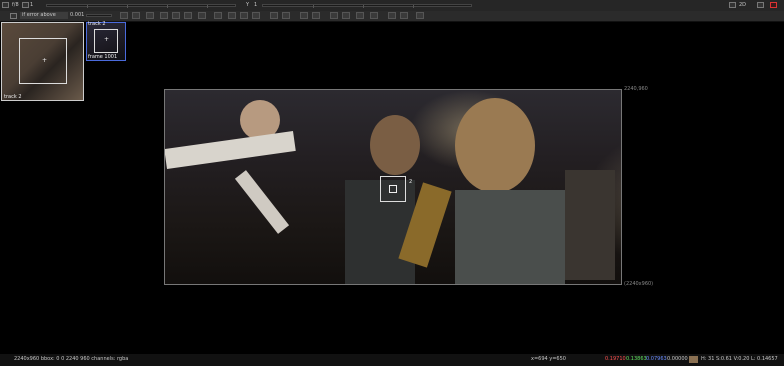 The height and width of the screenshot is (366, 784). What do you see at coordinates (31, 5) in the screenshot?
I see `frame-value: 1` at bounding box center [31, 5].